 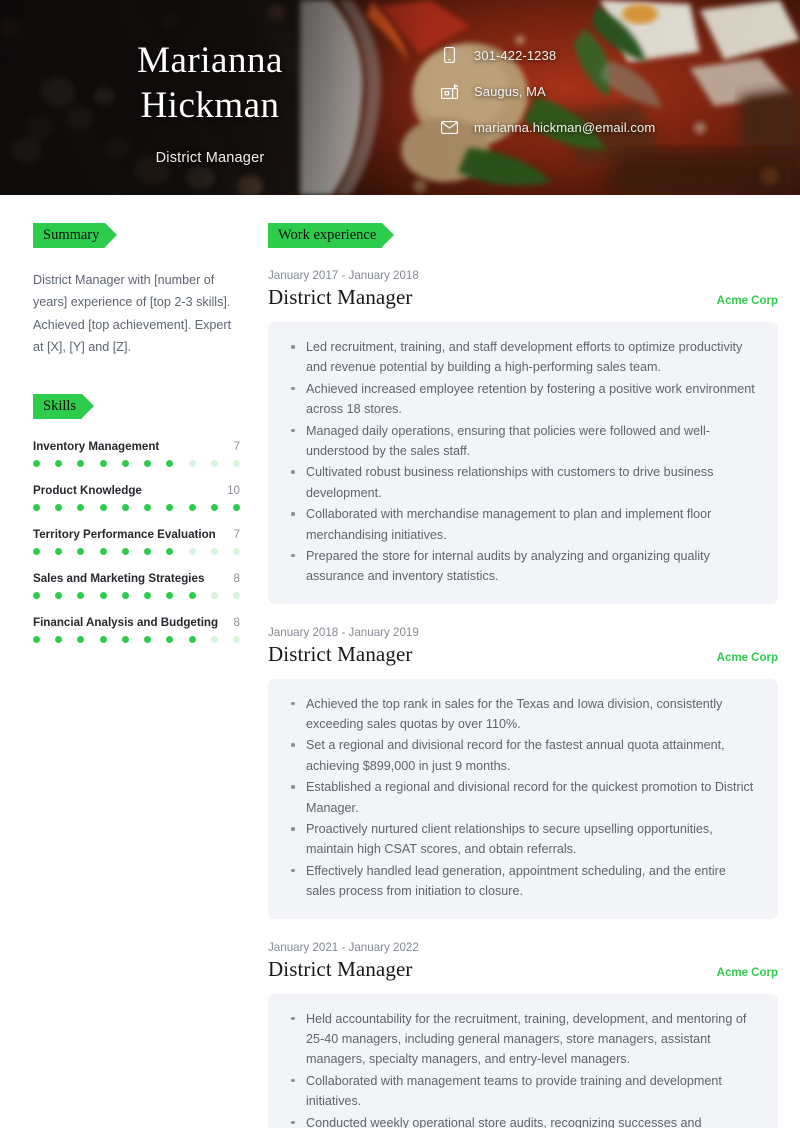 I want to click on candidate-job-title: District Manager, so click(x=210, y=158).